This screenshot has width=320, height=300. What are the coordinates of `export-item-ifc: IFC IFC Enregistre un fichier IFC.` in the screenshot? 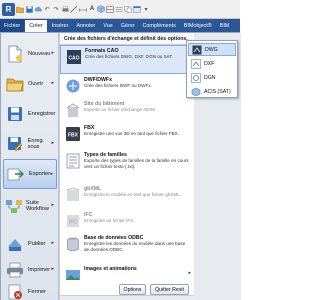 It's located at (127, 221).